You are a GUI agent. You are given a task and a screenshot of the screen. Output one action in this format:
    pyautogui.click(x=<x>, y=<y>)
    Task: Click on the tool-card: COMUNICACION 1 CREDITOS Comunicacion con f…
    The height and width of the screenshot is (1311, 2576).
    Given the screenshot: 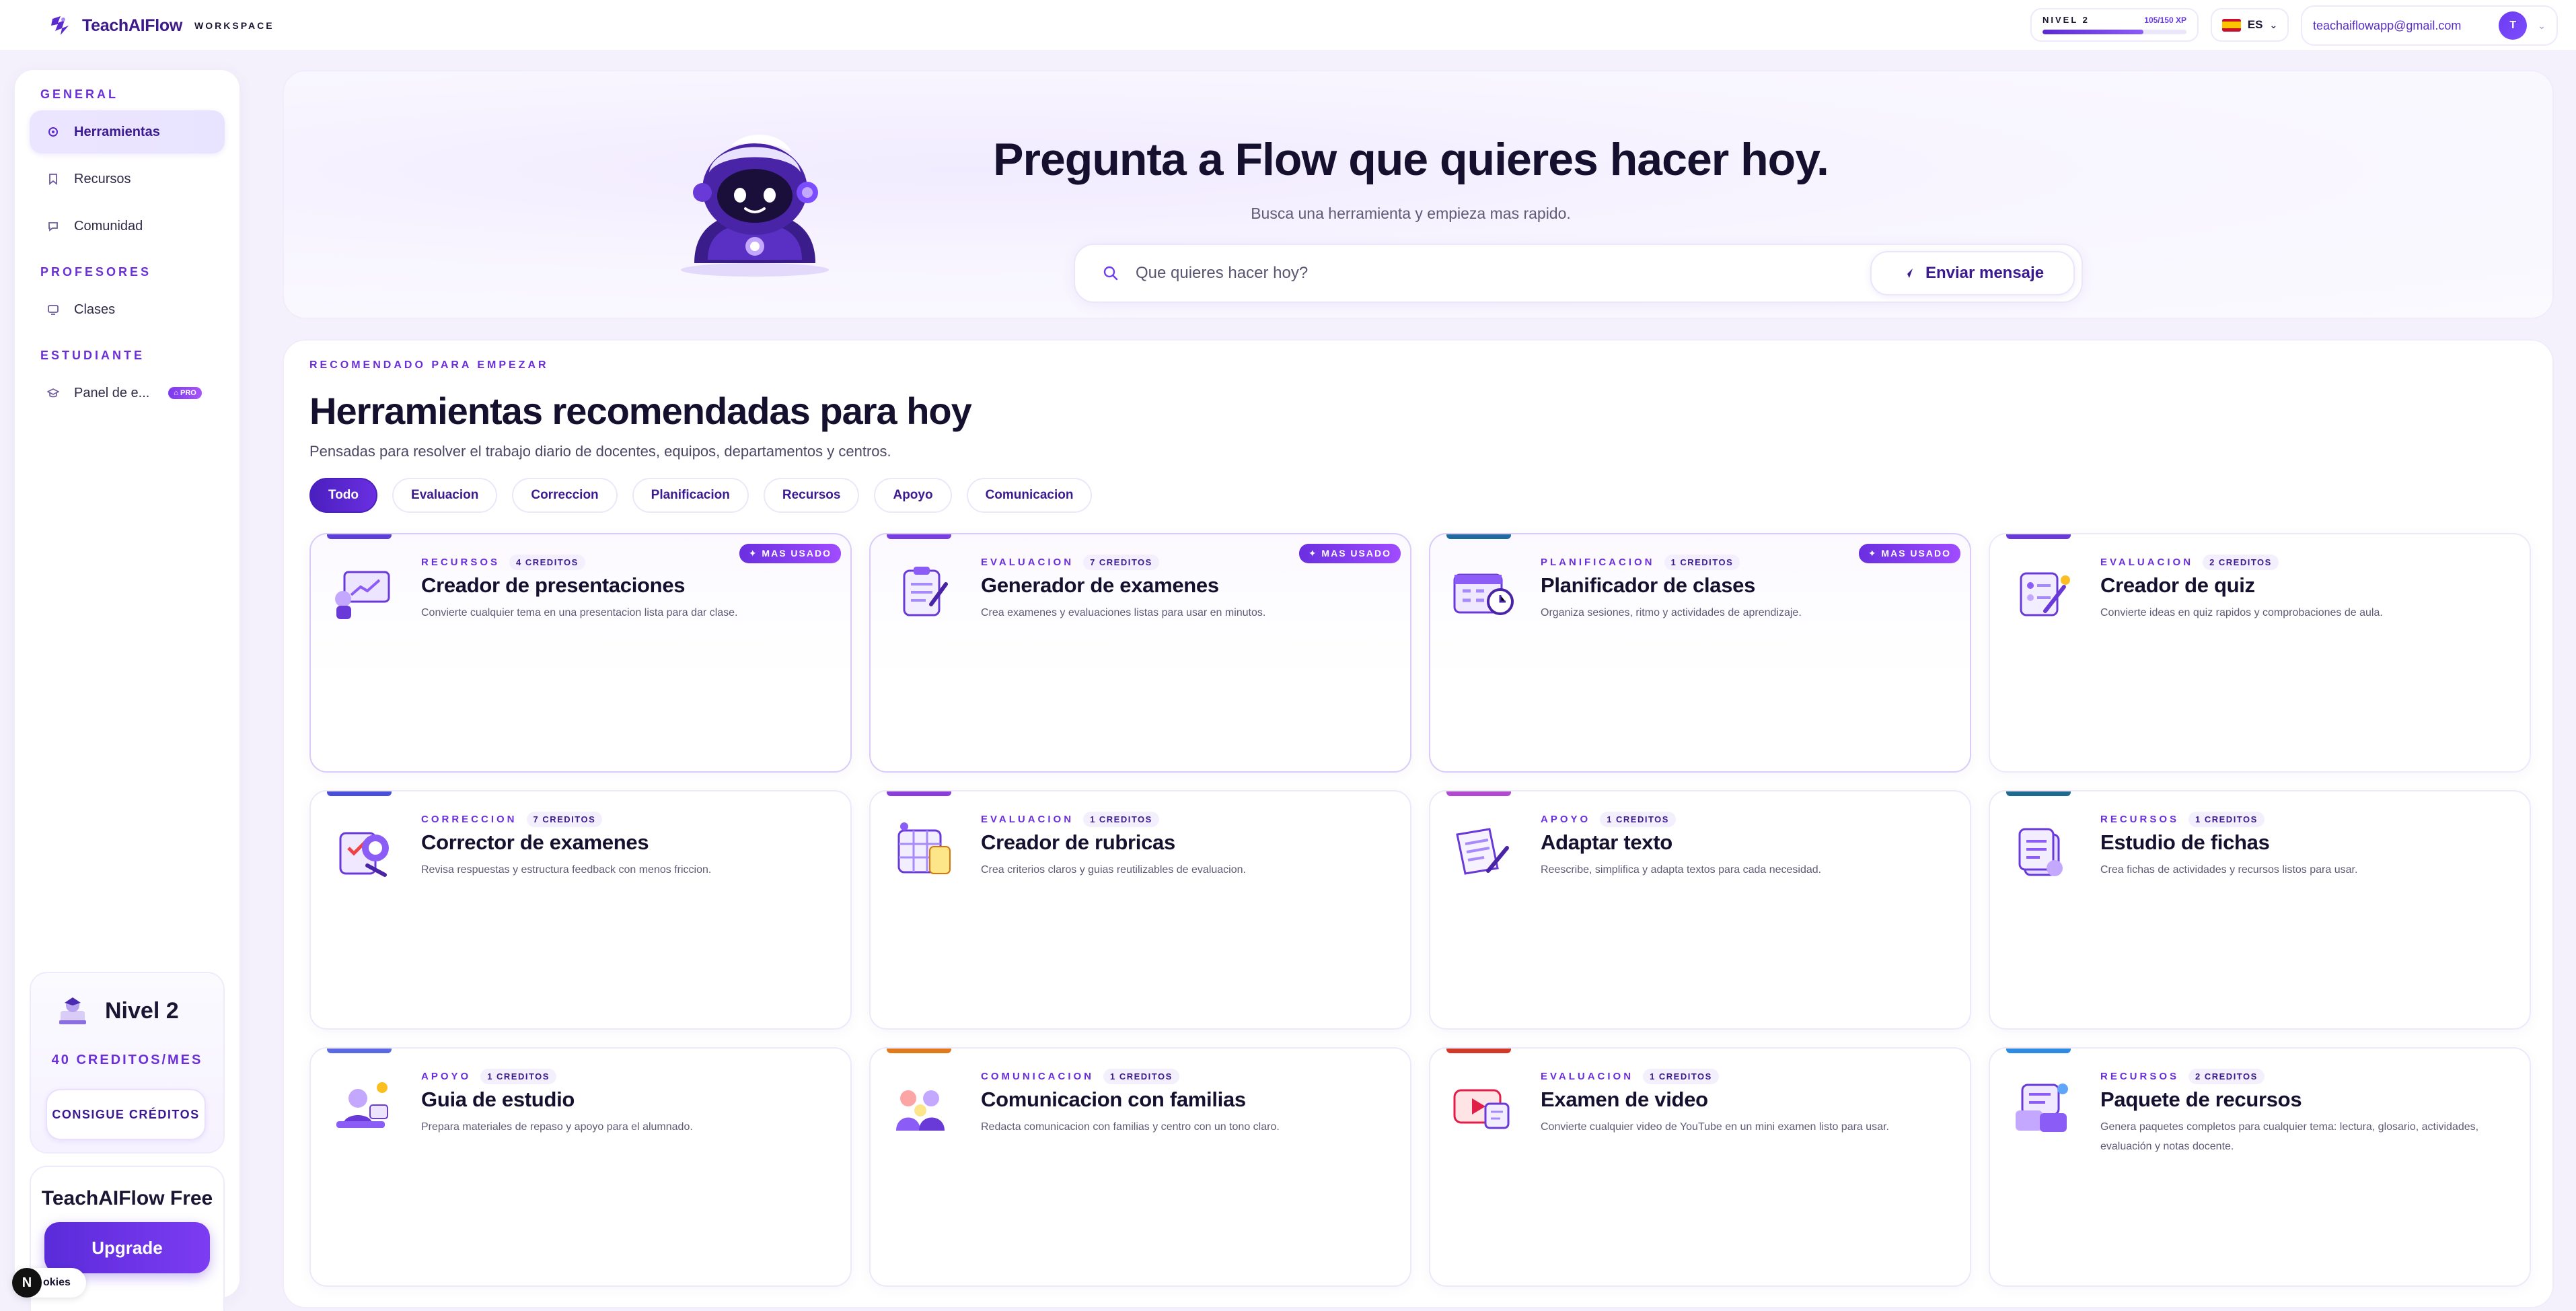 What is the action you would take?
    pyautogui.click(x=1140, y=1167)
    